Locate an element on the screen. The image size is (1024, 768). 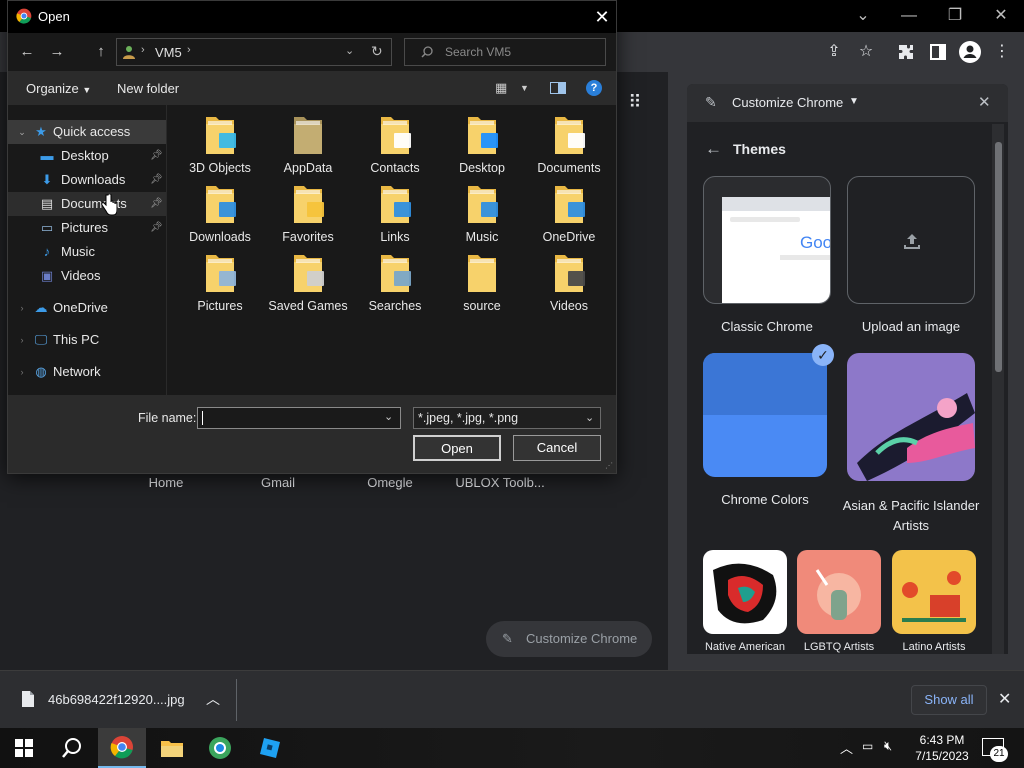
folder-item: Downloads is located at coordinates (220, 213).